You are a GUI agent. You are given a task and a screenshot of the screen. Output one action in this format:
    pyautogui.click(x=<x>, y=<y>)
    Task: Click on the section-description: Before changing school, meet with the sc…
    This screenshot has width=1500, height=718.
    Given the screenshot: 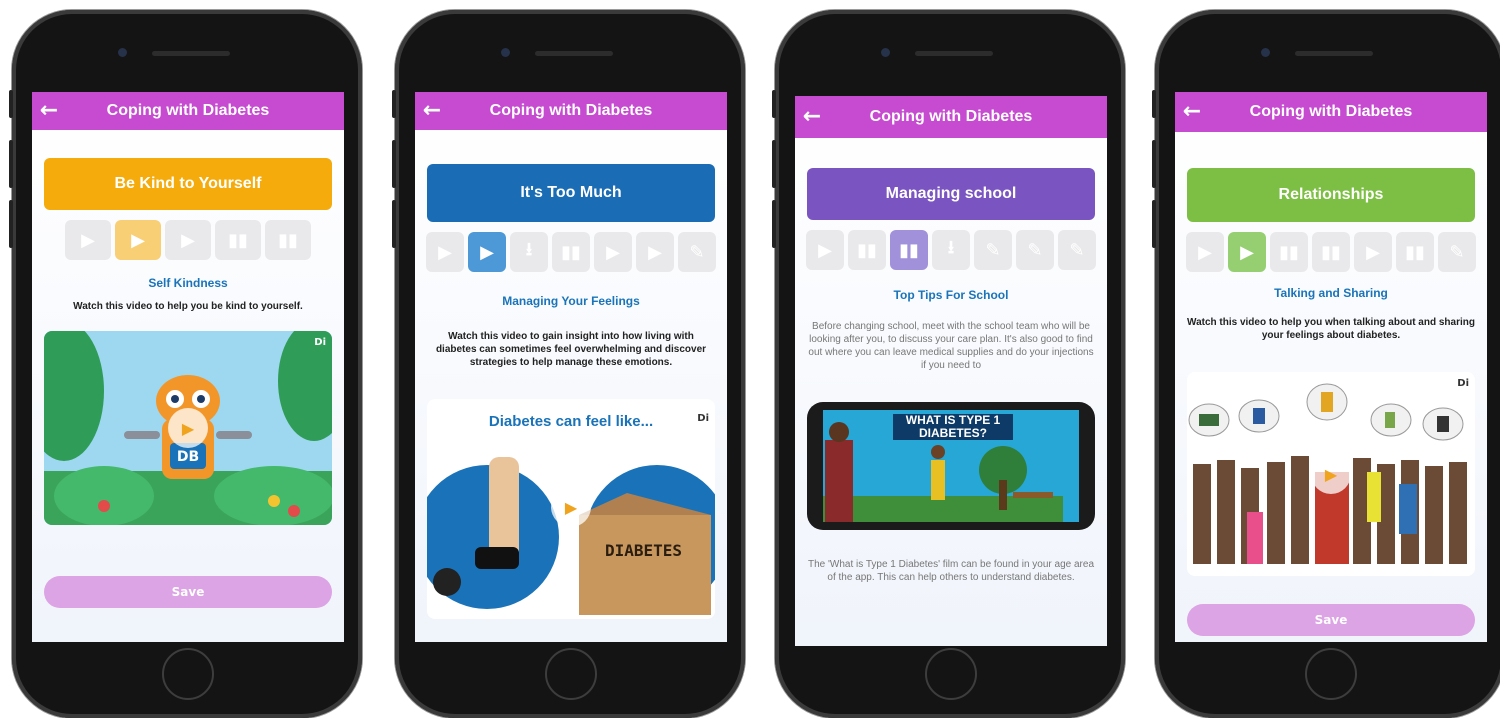 What is the action you would take?
    pyautogui.click(x=951, y=346)
    